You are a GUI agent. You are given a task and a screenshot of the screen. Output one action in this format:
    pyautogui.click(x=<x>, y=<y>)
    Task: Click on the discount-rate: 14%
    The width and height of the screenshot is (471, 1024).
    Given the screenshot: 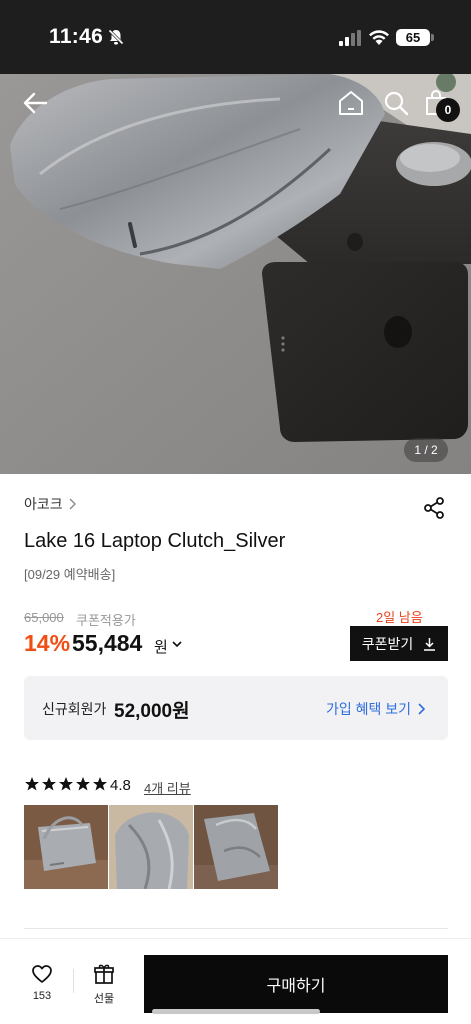 What is the action you would take?
    pyautogui.click(x=47, y=643)
    